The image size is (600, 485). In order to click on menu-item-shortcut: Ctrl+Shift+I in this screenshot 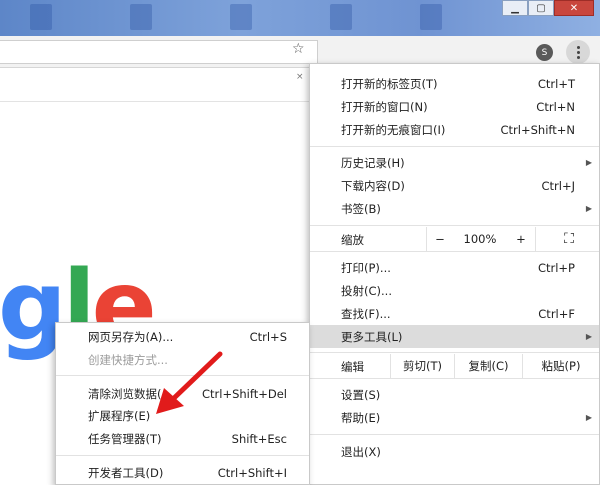, I will do `click(252, 472)`.